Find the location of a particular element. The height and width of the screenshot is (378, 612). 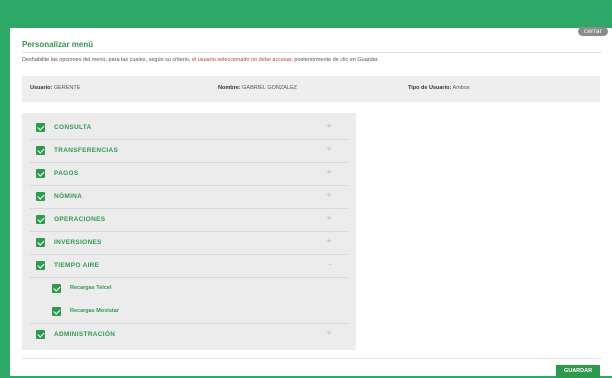

menu-item-label: OPERACIONES is located at coordinates (80, 219).